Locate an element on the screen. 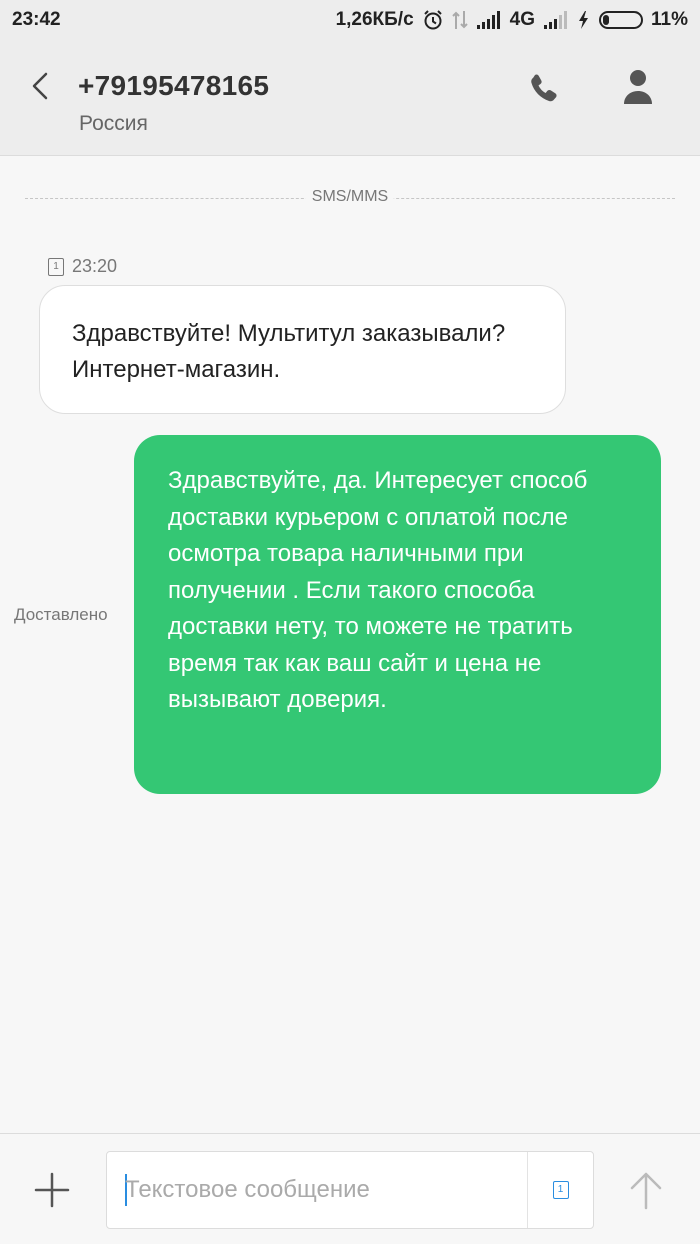 The image size is (700, 1244). send-arrow-icon is located at coordinates (646, 1191).